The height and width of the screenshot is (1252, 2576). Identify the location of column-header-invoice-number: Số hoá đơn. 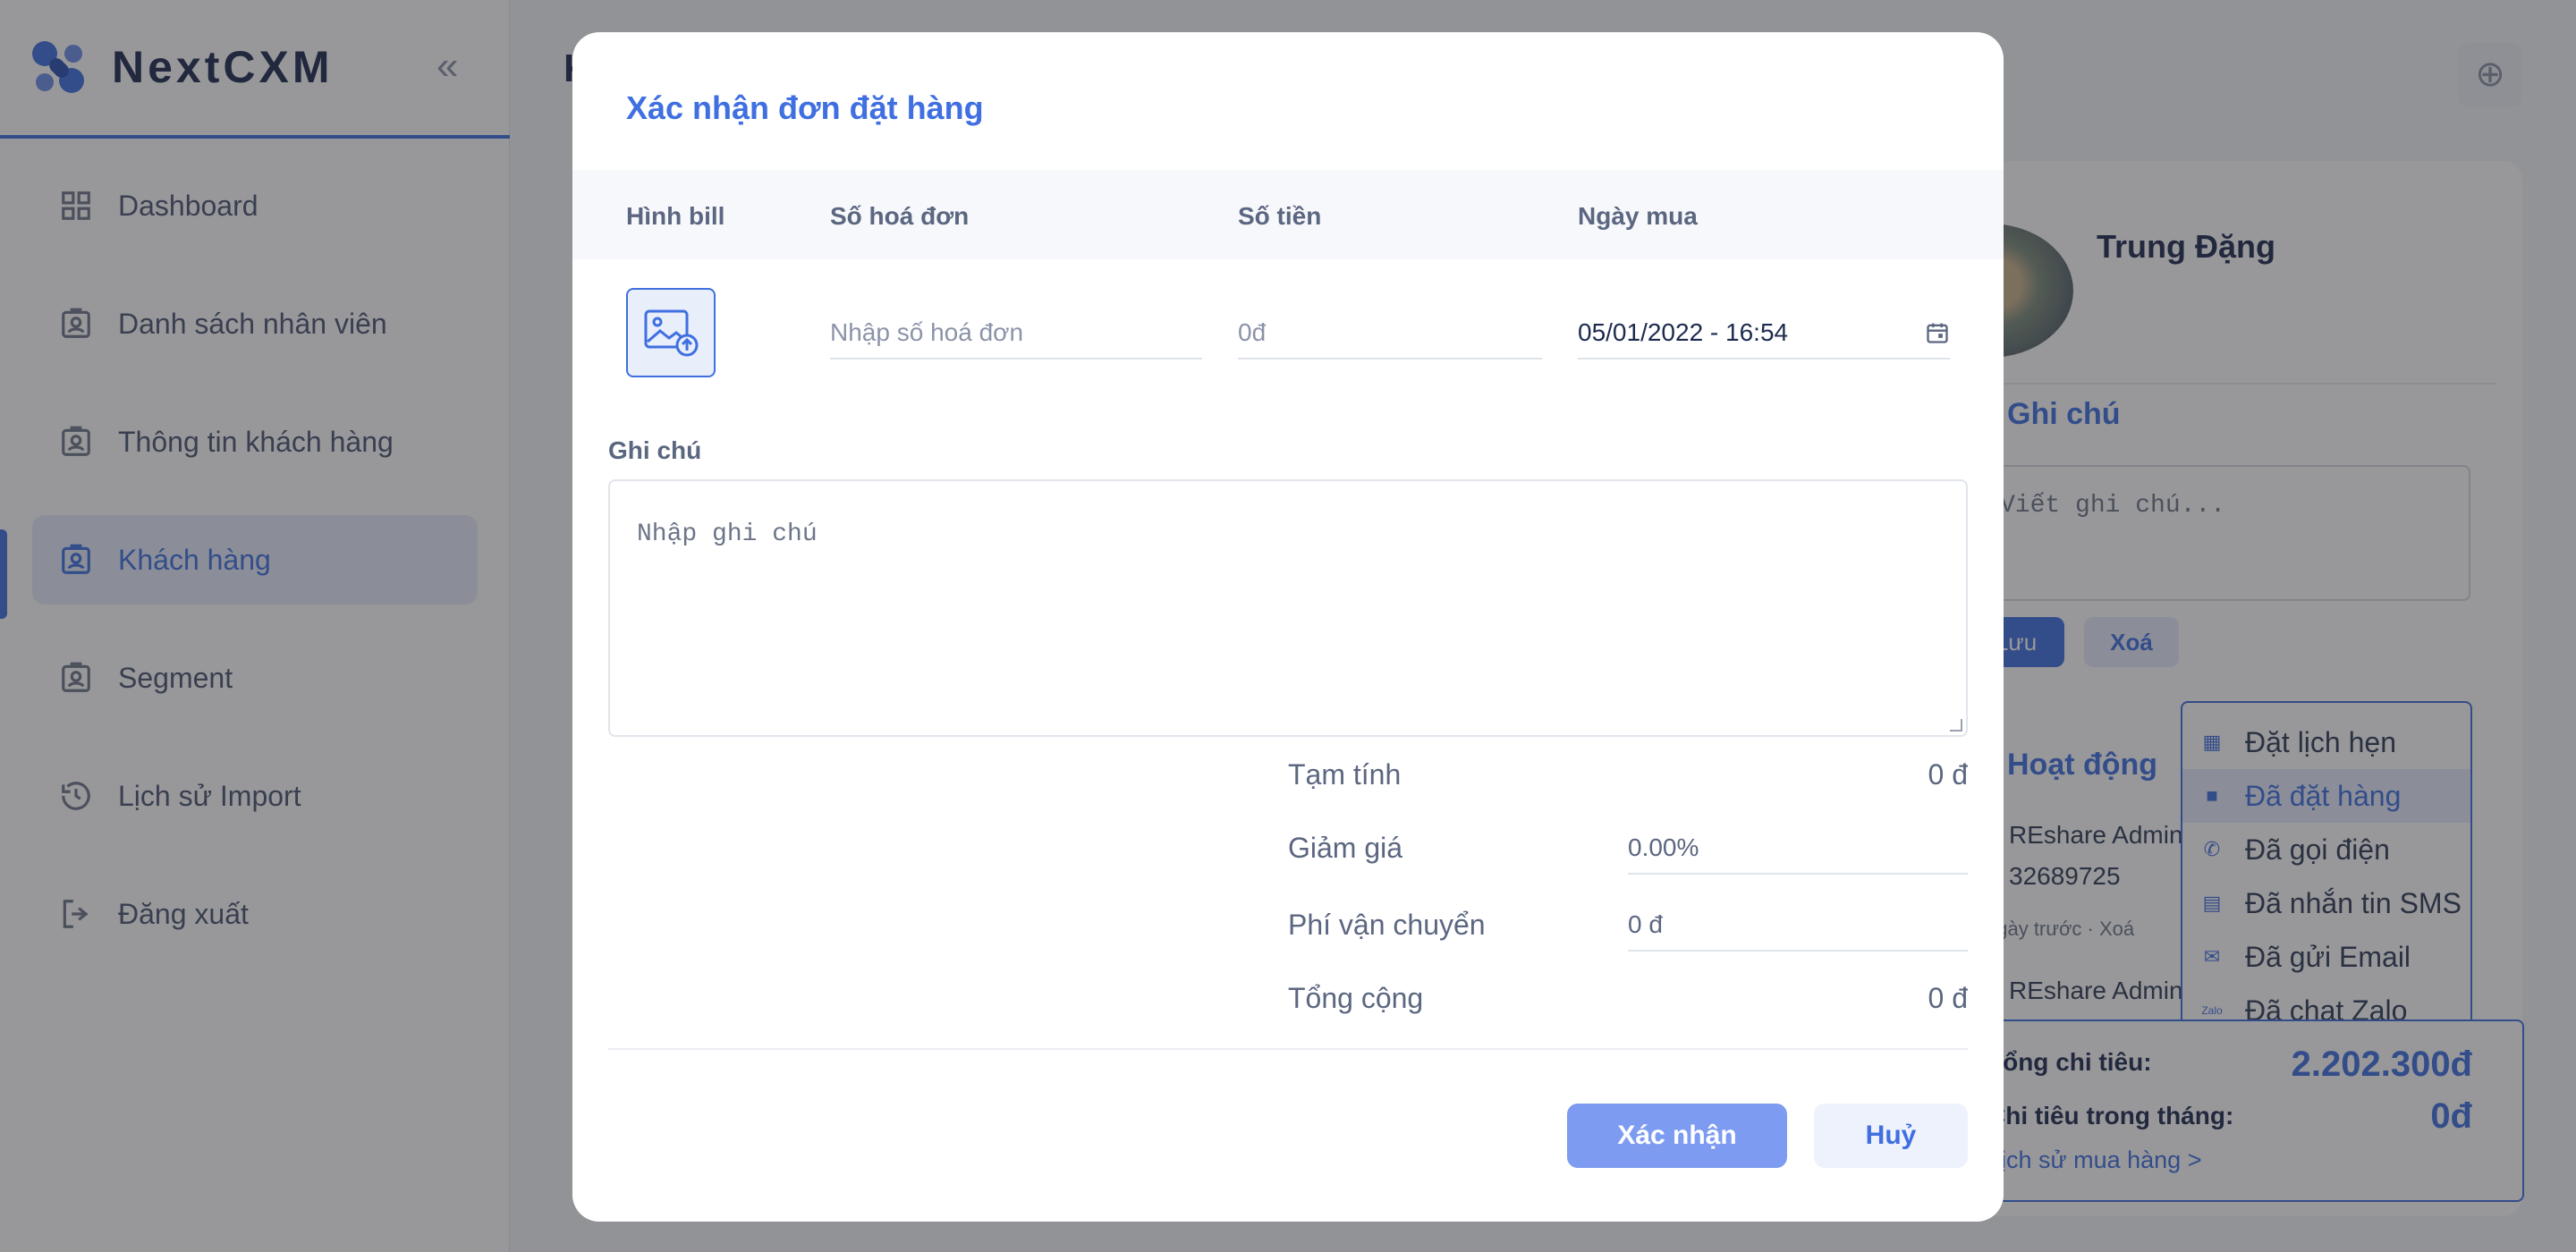
(900, 216).